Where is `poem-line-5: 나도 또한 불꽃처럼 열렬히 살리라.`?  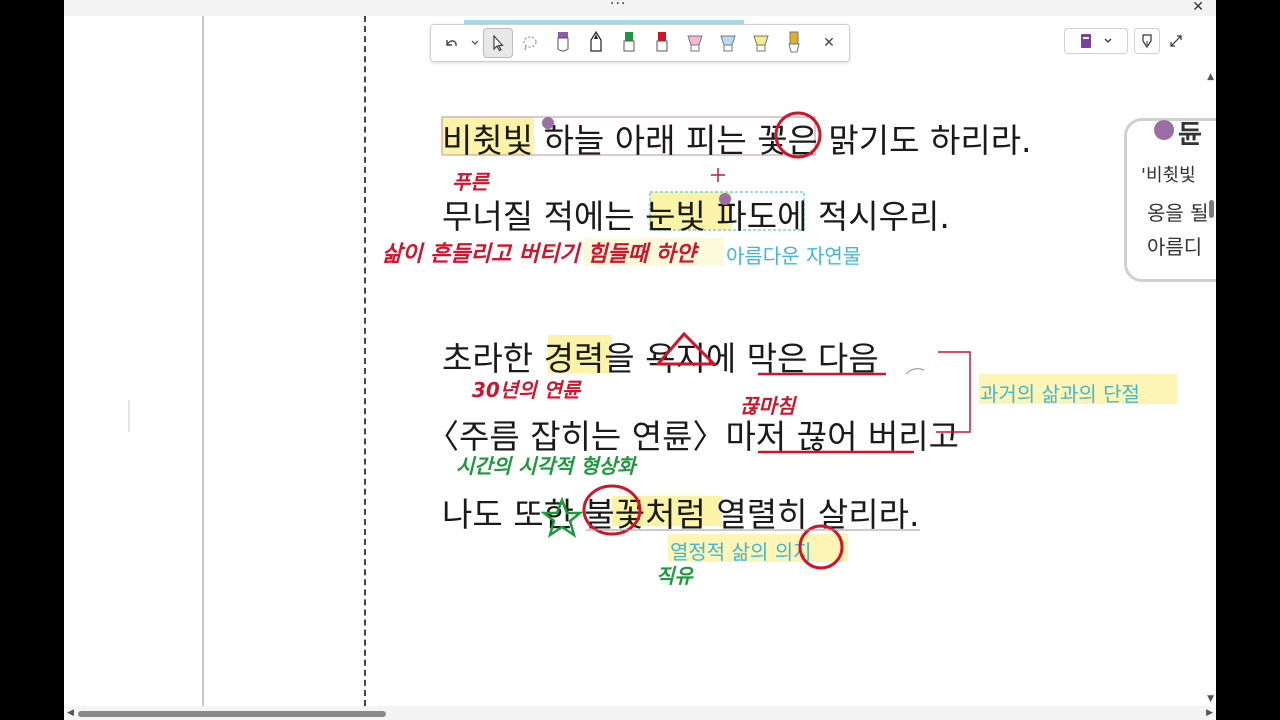
poem-line-5: 나도 또한 불꽃처럼 열렬히 살리라. is located at coordinates (681, 514).